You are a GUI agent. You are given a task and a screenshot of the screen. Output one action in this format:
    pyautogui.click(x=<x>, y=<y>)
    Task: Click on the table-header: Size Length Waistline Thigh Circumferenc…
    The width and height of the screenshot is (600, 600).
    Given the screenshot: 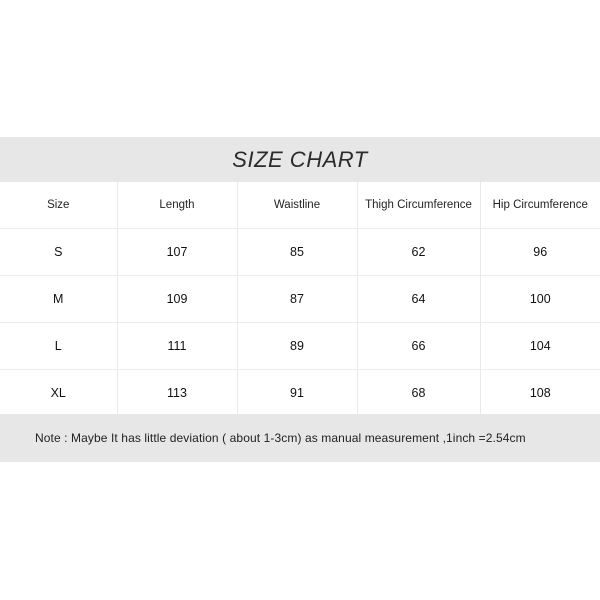 What is the action you would take?
    pyautogui.click(x=300, y=205)
    